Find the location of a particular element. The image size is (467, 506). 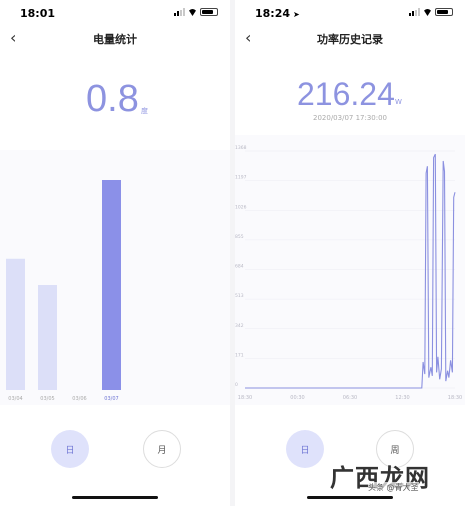

x-tick-label: 03/07 is located at coordinates (111, 399).